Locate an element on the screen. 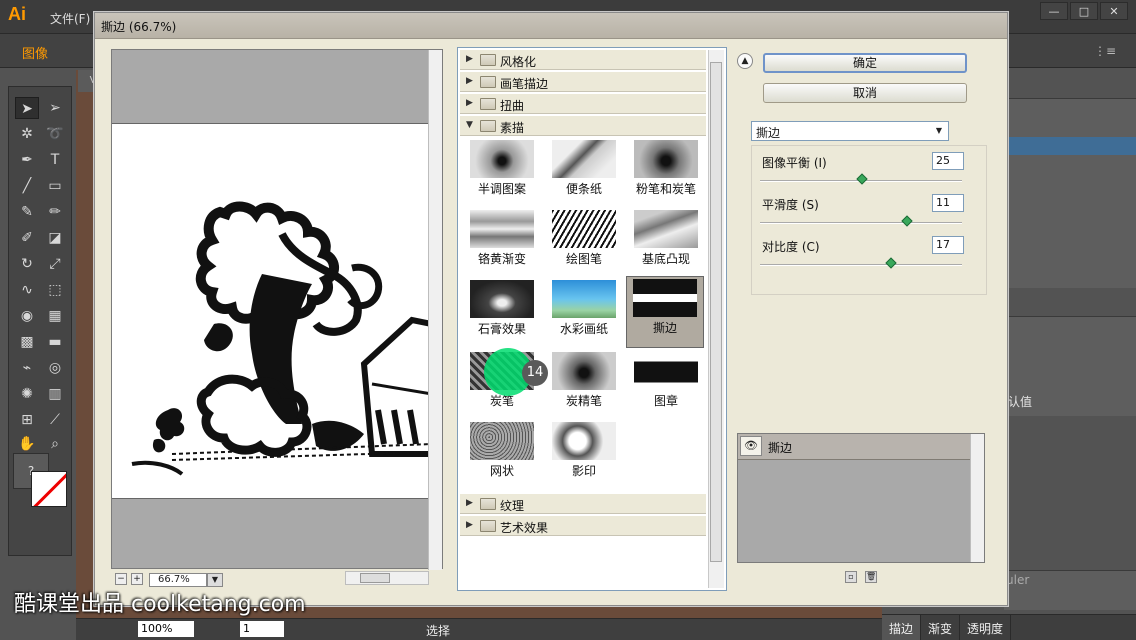 The width and height of the screenshot is (1136, 640). filter-select: 撕边 ▼ is located at coordinates (850, 131).